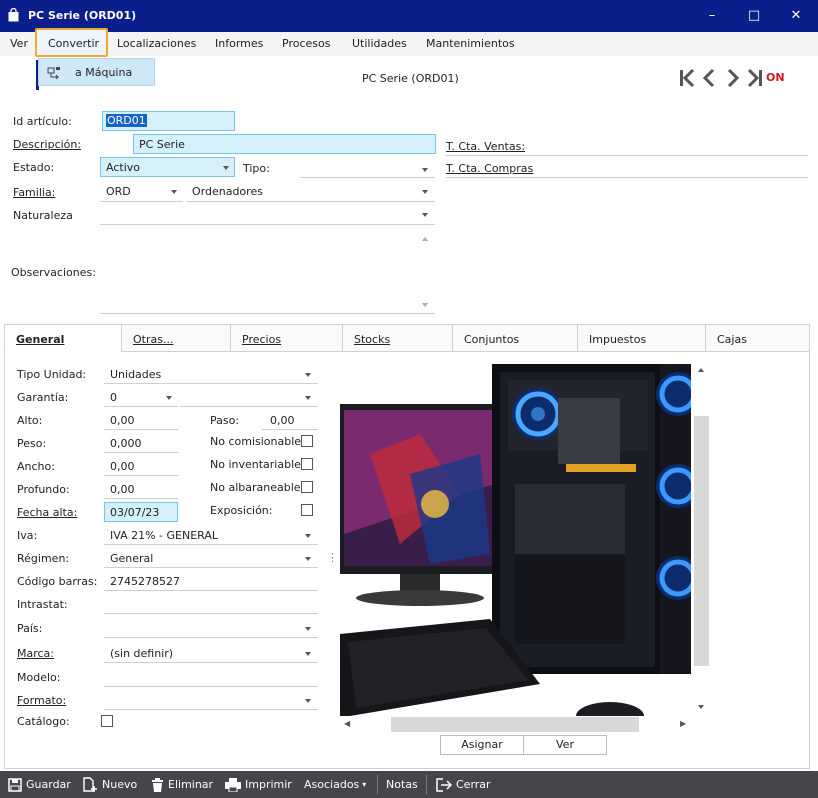 This screenshot has height=798, width=818. What do you see at coordinates (73, 43) in the screenshot?
I see `menu-convertir: Convertir` at bounding box center [73, 43].